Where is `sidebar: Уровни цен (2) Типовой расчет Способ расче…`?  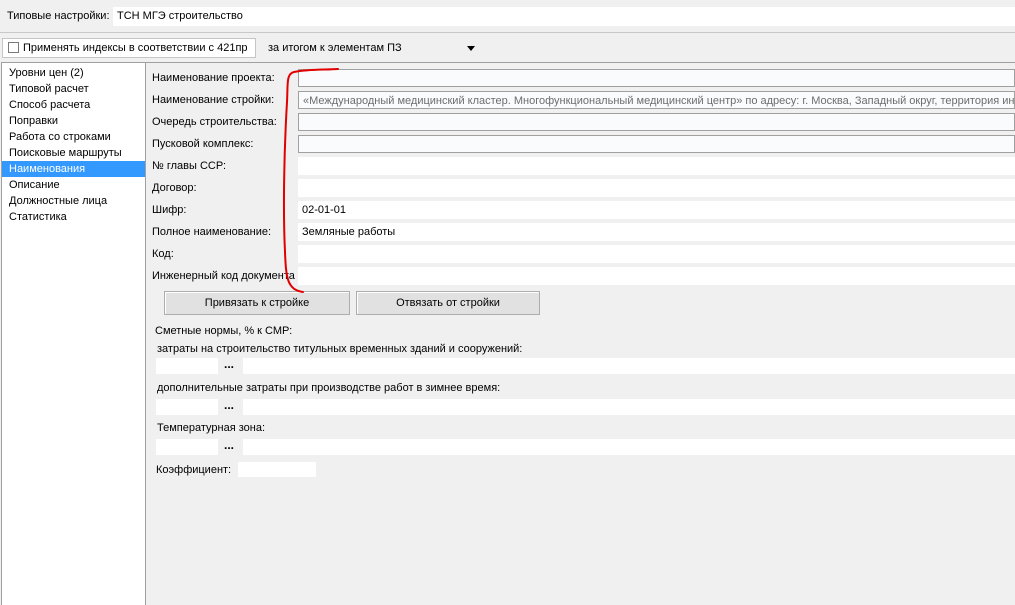
sidebar: Уровни цен (2) Типовой расчет Способ расче… is located at coordinates (73, 333).